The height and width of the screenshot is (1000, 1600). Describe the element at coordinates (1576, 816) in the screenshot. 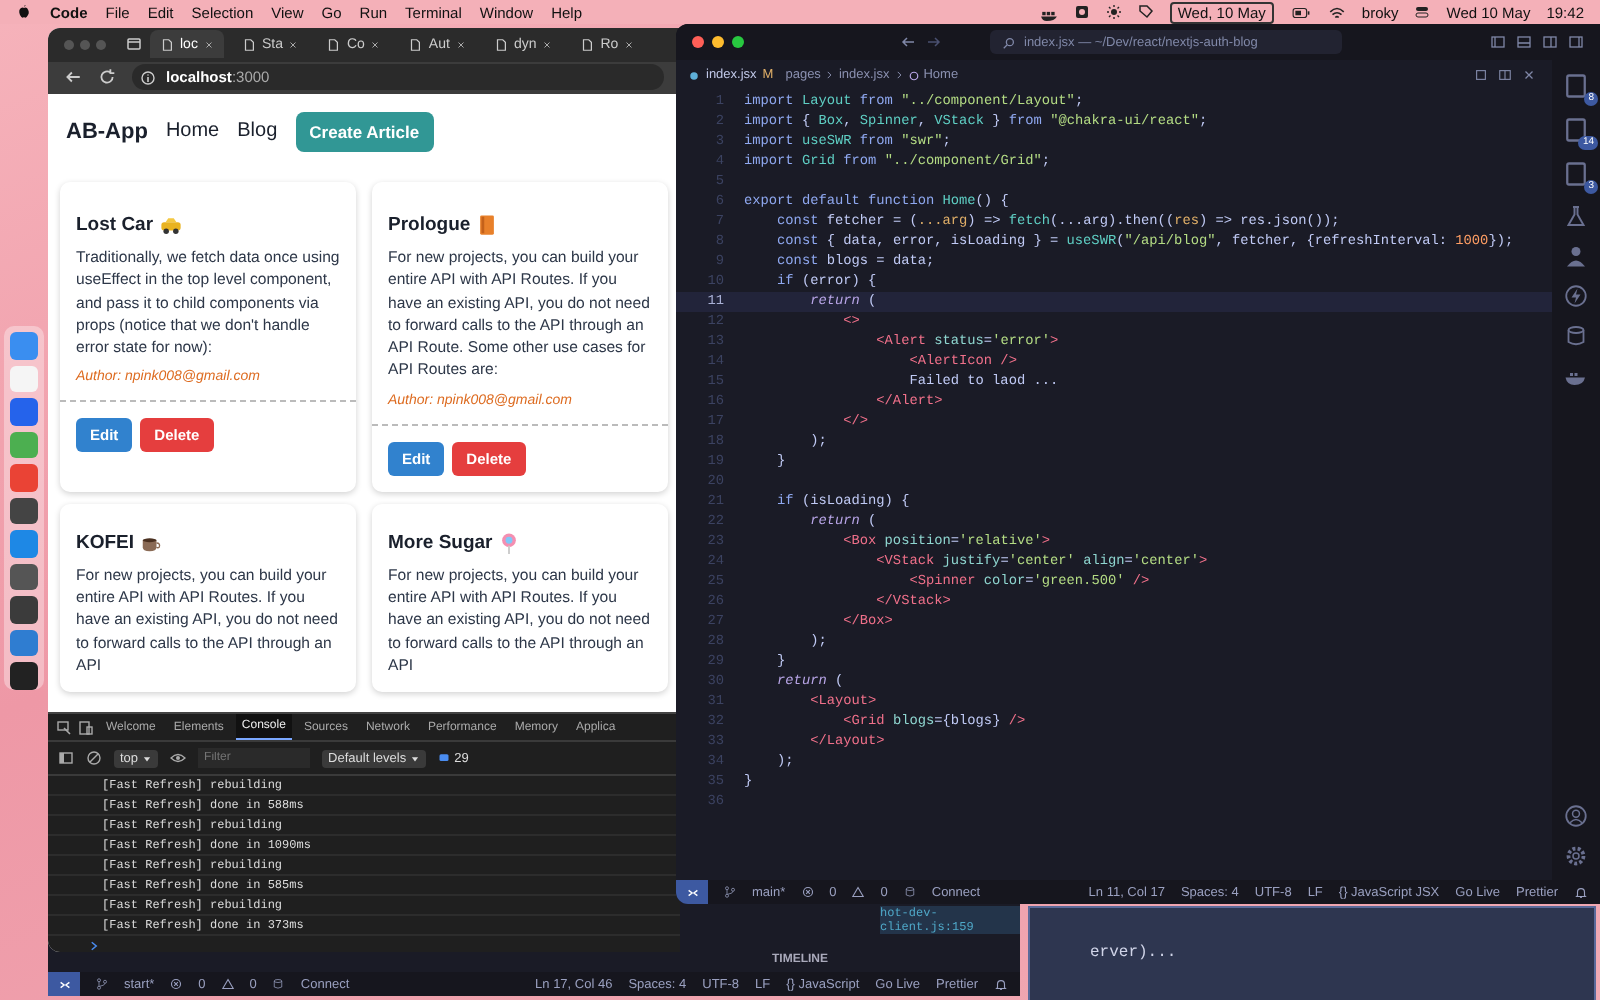

I see `account-icon` at that location.